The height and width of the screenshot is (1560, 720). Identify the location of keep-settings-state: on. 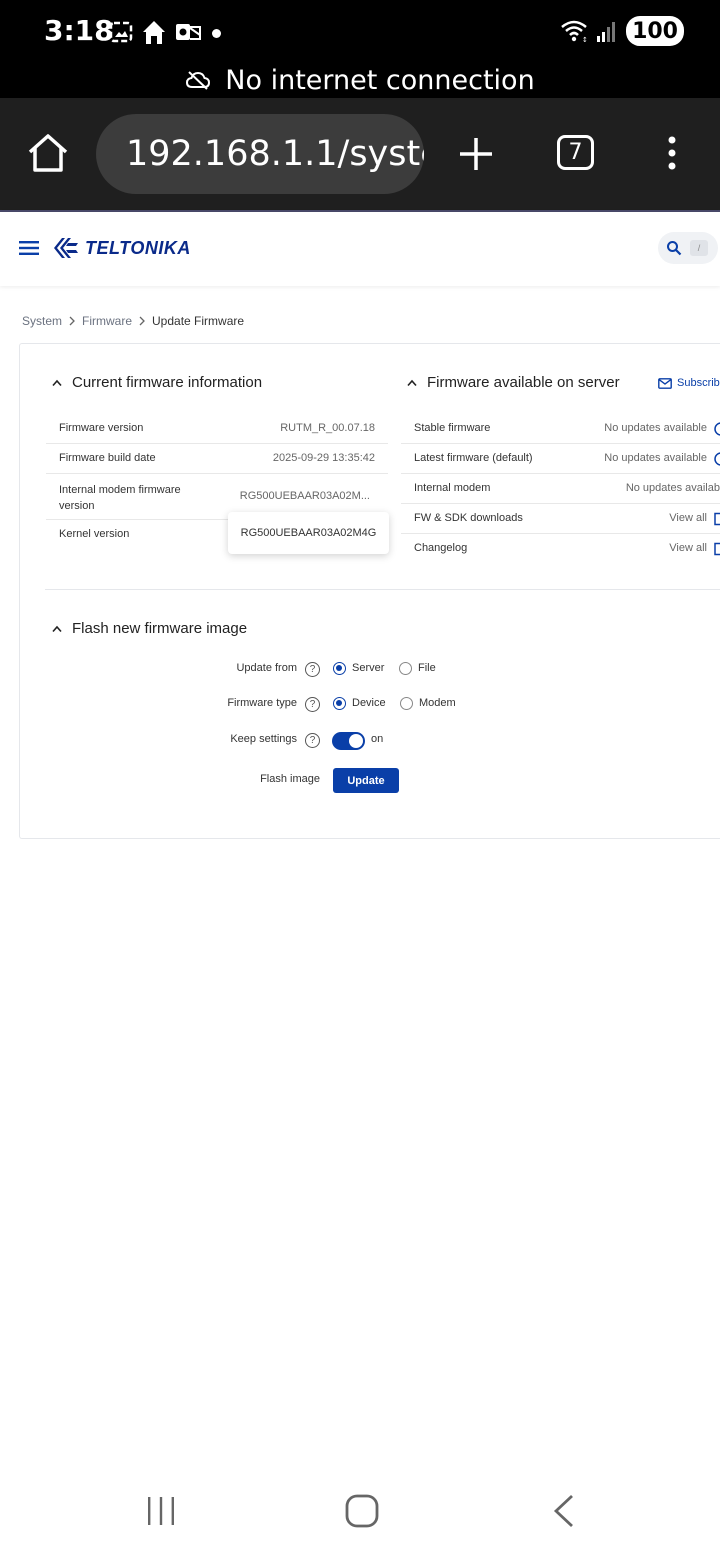
(377, 739).